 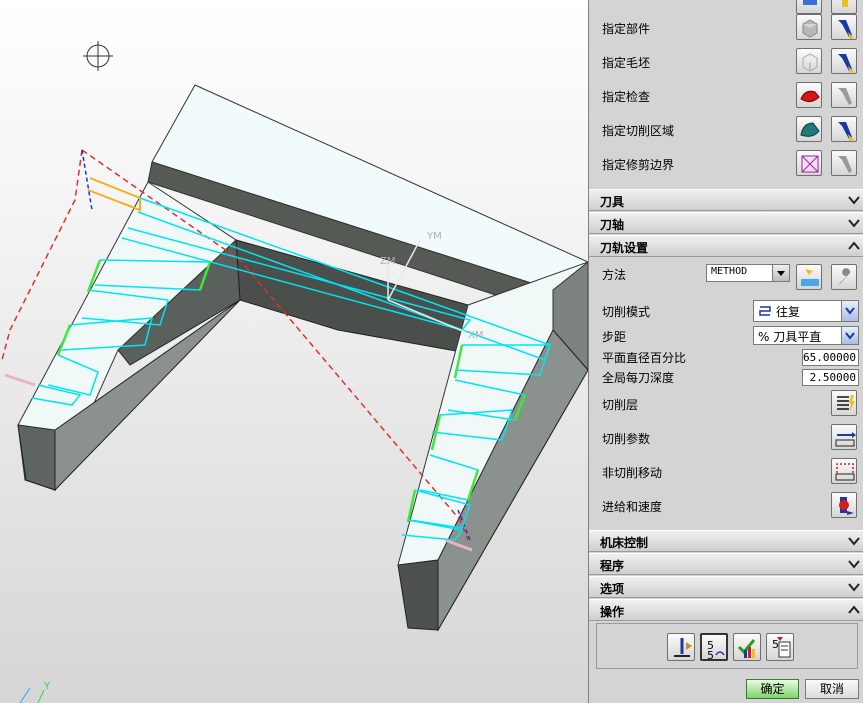 I want to click on engage-arc-left, so click(x=20, y=380).